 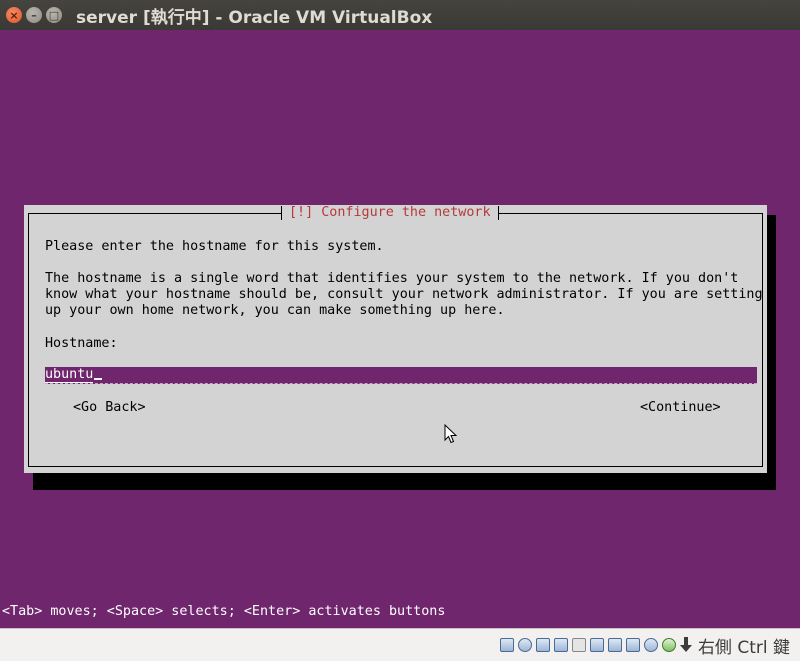 What do you see at coordinates (560, 645) in the screenshot?
I see `shared-folders-icon` at bounding box center [560, 645].